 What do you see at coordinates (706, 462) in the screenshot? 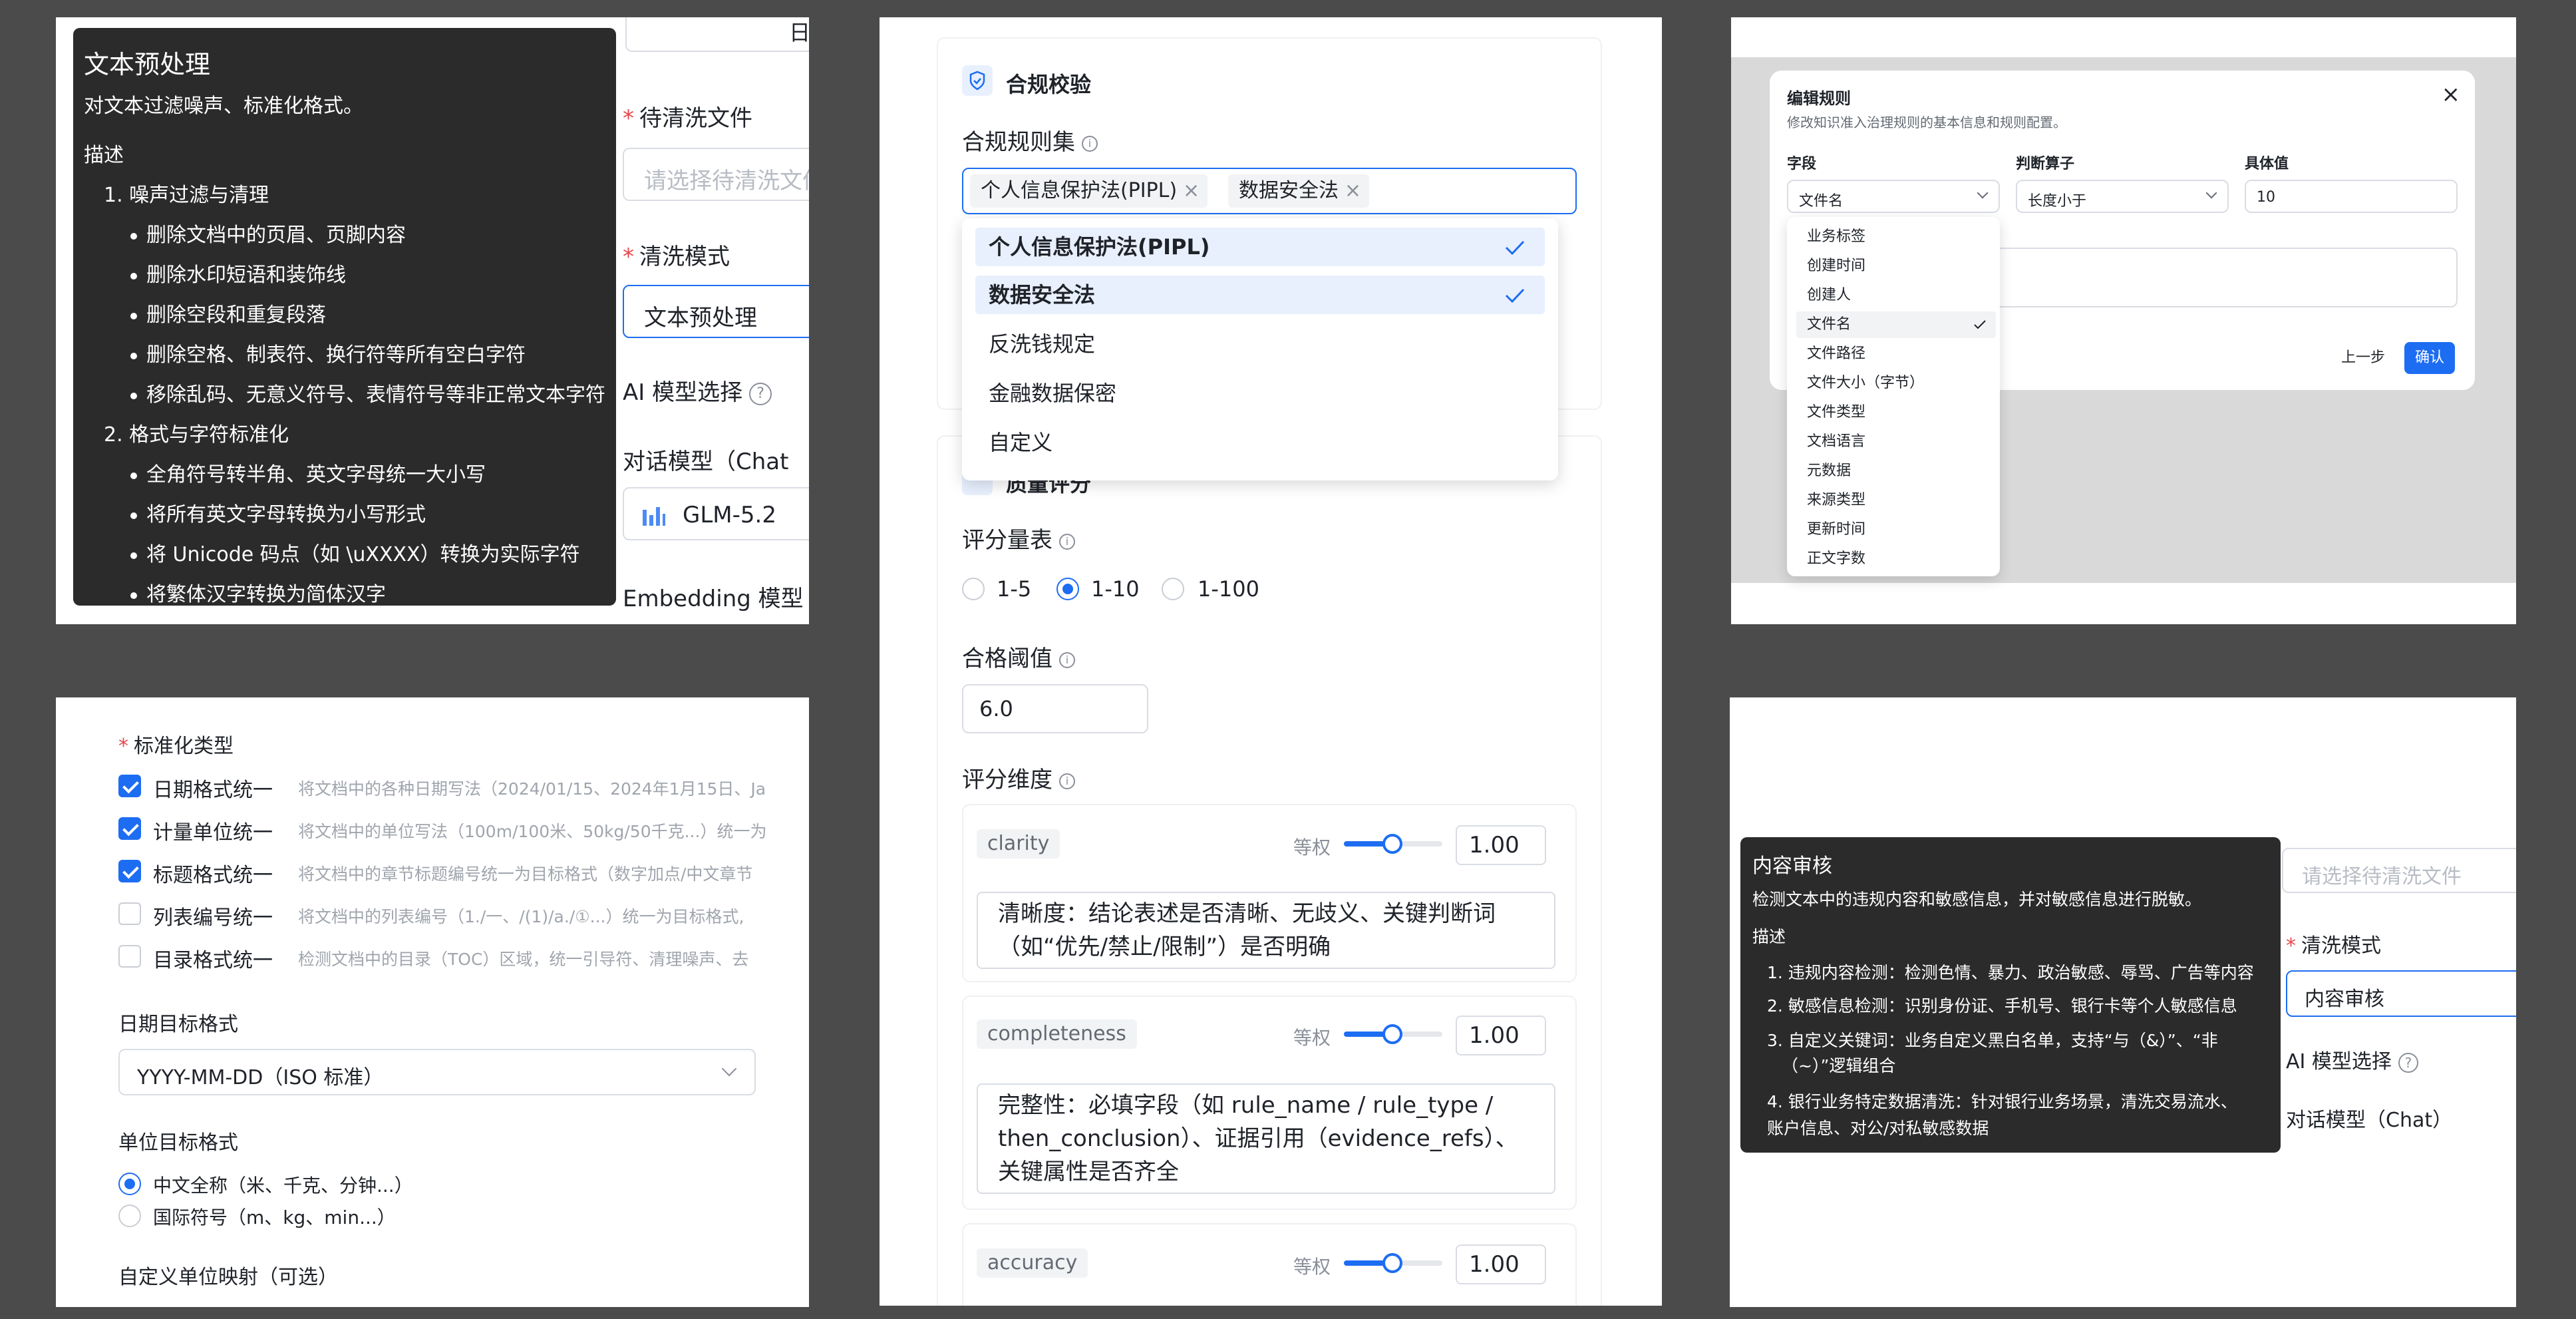
I see `chat-model-label: 对话模型（Chat` at bounding box center [706, 462].